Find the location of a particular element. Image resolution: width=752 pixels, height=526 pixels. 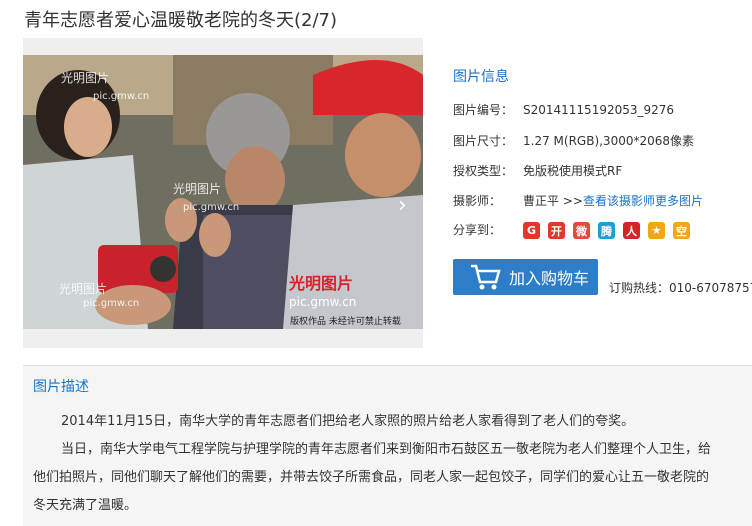

more-prefix: >> is located at coordinates (571, 201).